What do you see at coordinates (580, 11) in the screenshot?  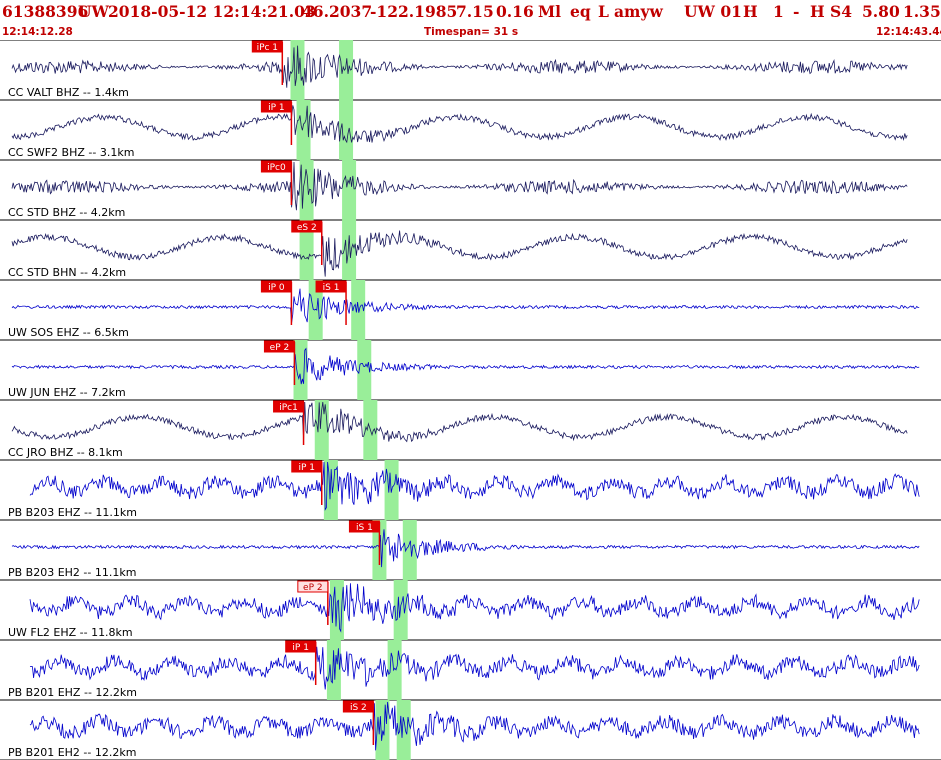 I see `event-type: eq` at bounding box center [580, 11].